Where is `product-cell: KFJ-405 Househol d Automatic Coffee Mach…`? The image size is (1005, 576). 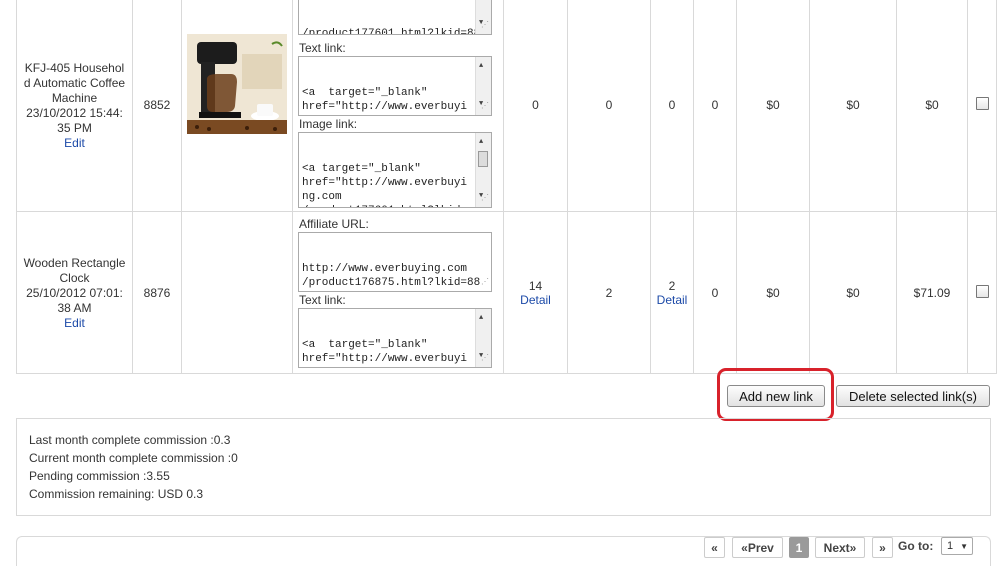 product-cell: KFJ-405 Househol d Automatic Coffee Mach… is located at coordinates (74, 106).